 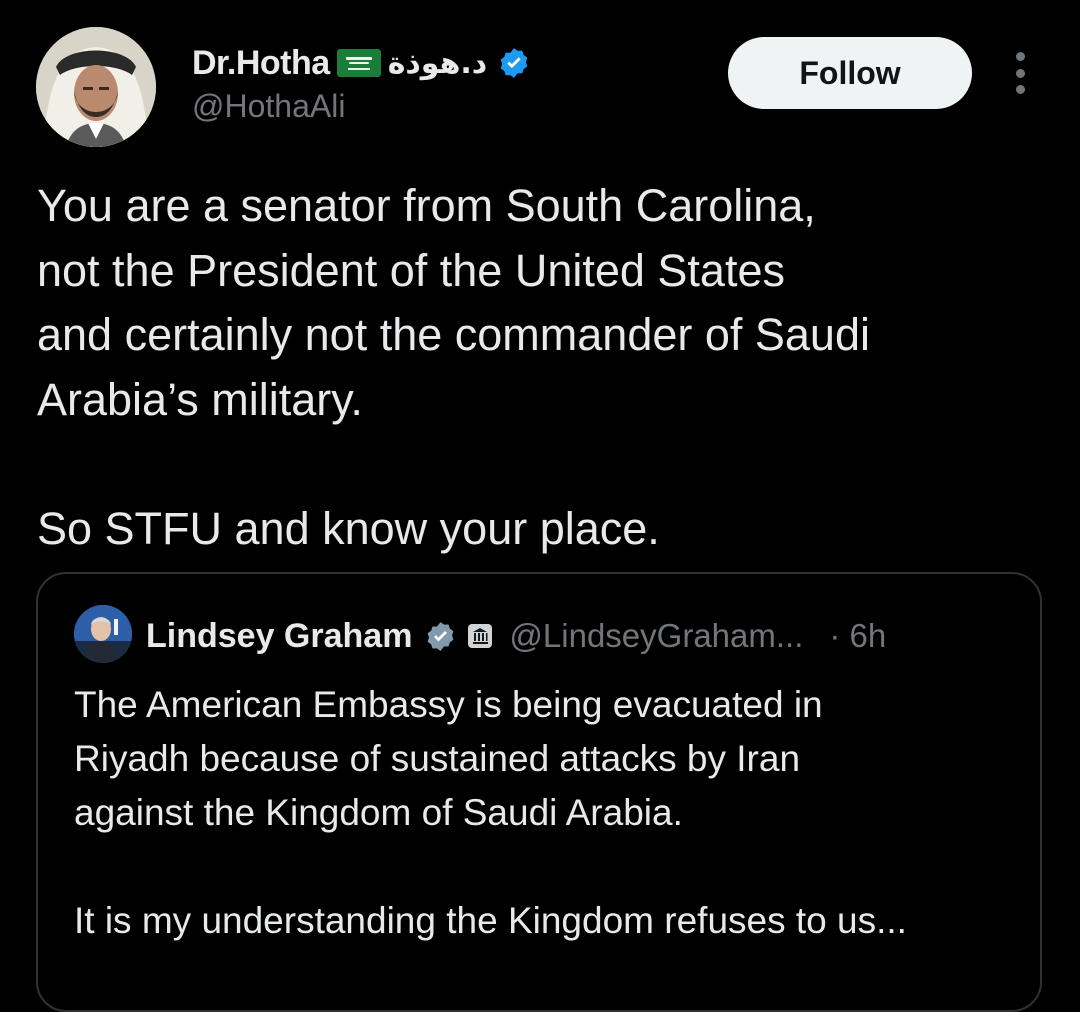 I want to click on quoted-avatar, so click(x=103, y=634).